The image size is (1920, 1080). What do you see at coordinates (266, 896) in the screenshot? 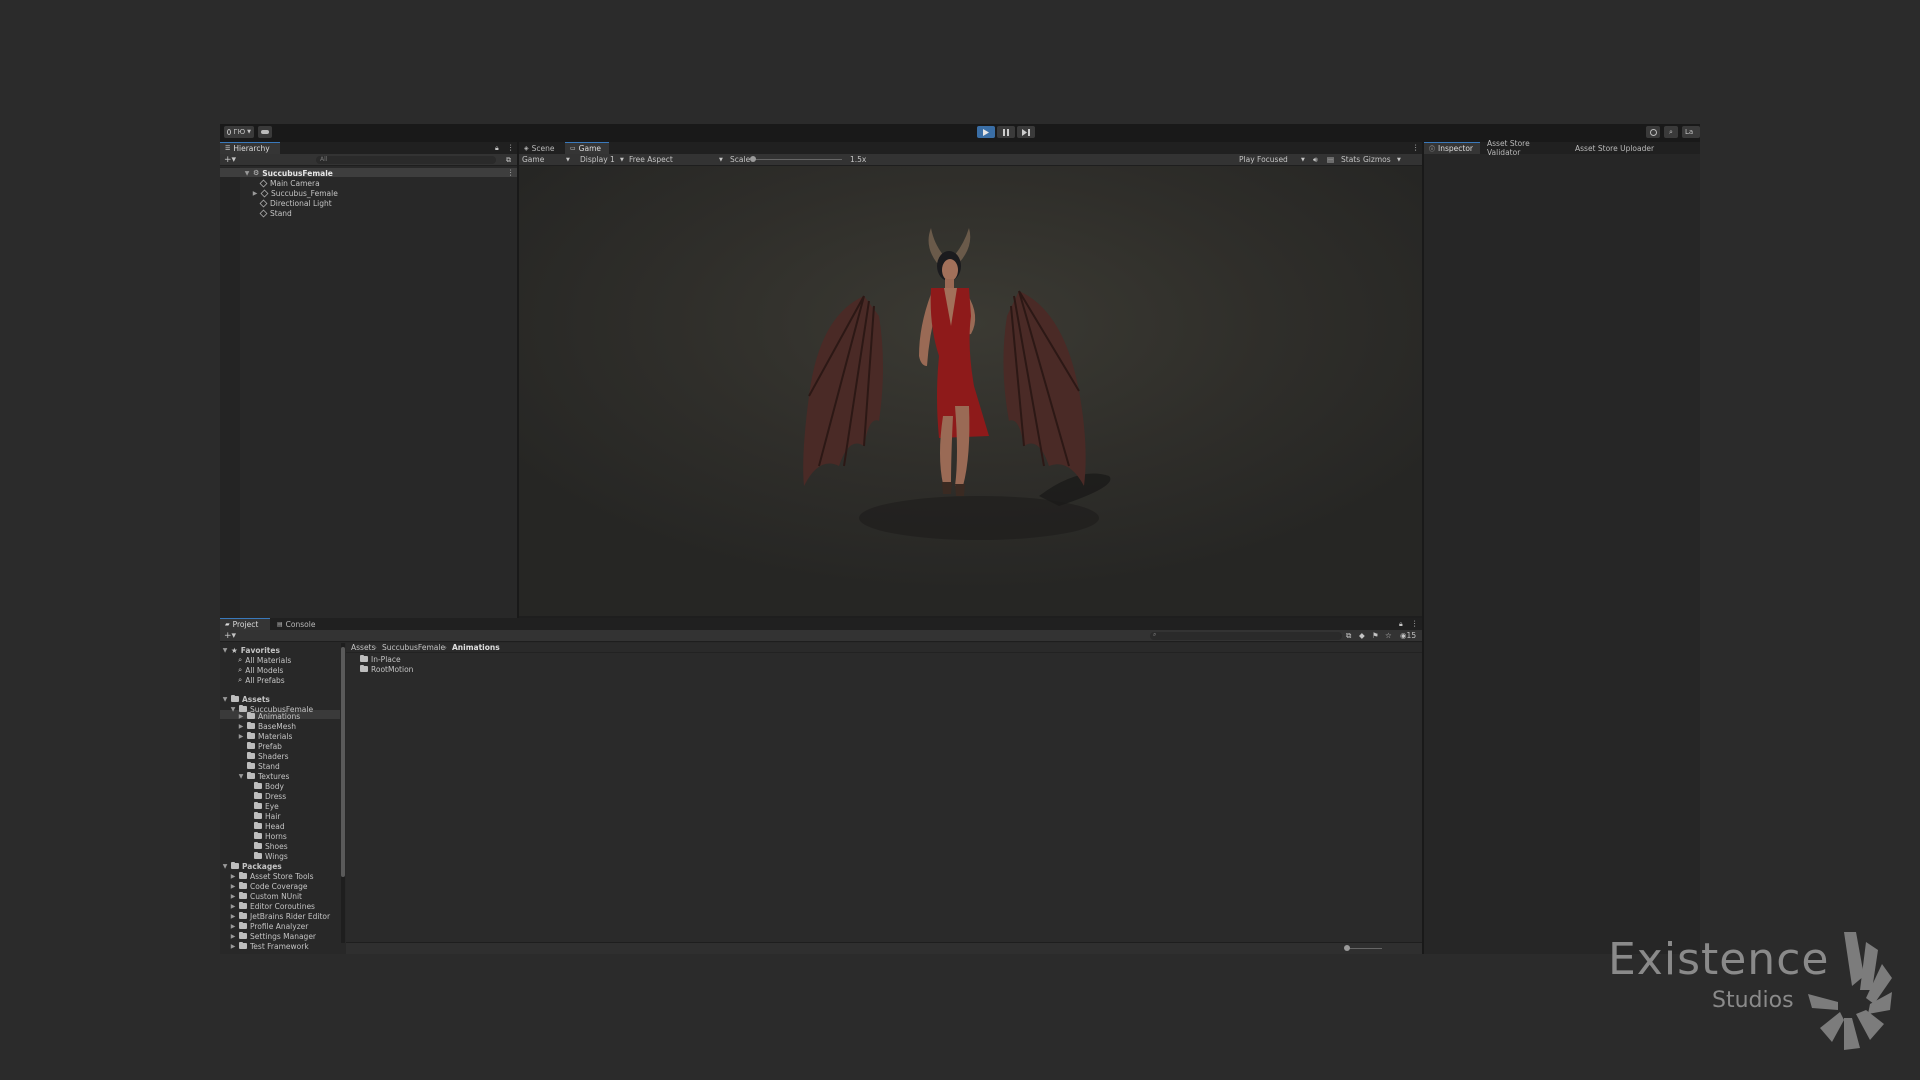
I see `tree-item: ▶ Custom NUnit` at bounding box center [266, 896].